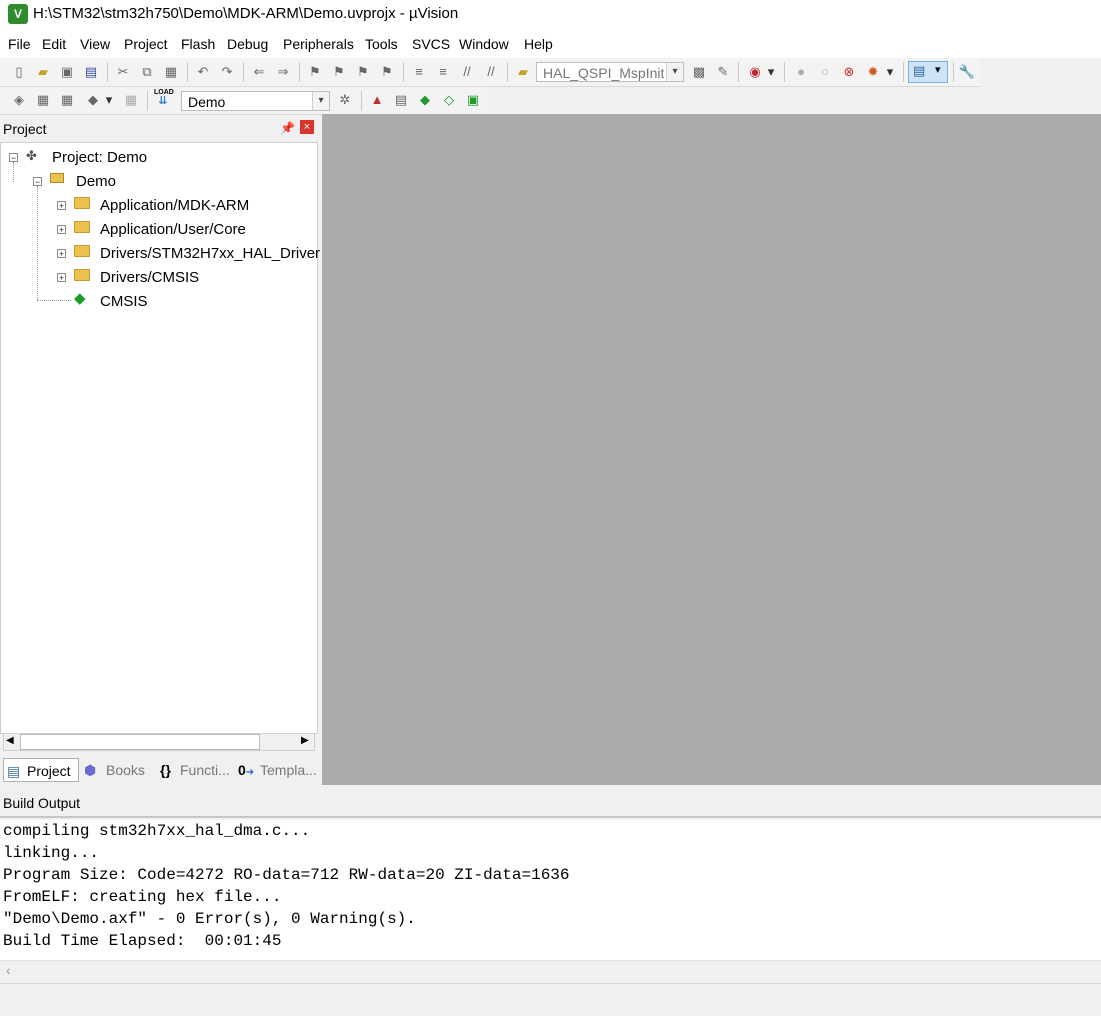 This screenshot has width=1101, height=1016. Describe the element at coordinates (387, 72) in the screenshot. I see `clear-bookmarks-icon: ⚑` at that location.